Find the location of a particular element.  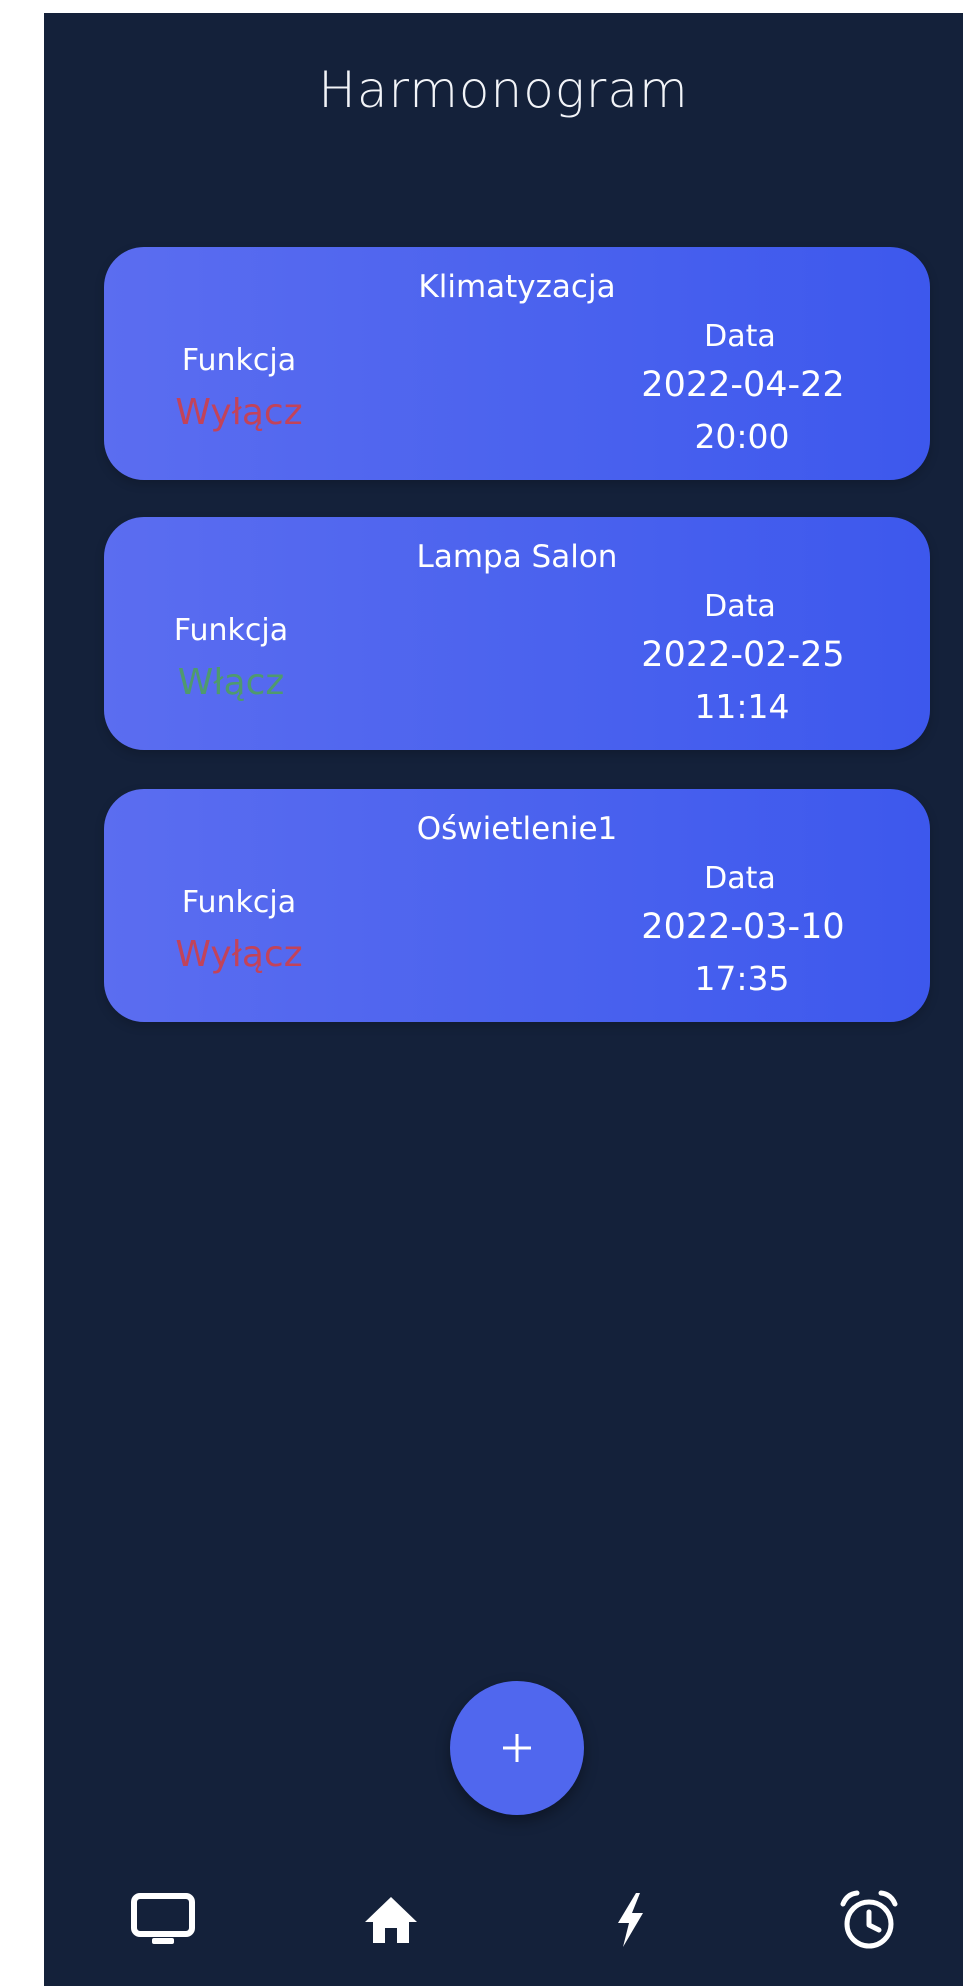

page-title: Harmonogram is located at coordinates (503, 90).